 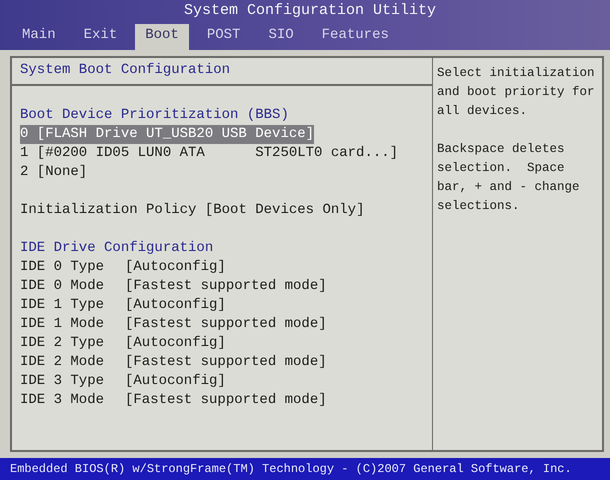 What do you see at coordinates (310, 11) in the screenshot?
I see `window-title: System Configuration Utility` at bounding box center [310, 11].